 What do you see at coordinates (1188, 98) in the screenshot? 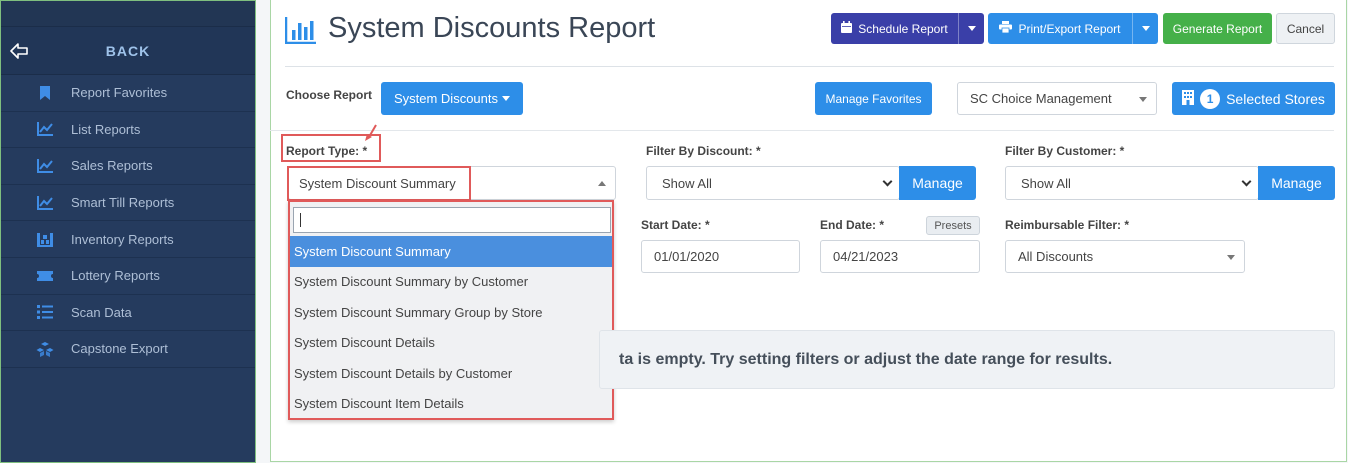
I see `building-icon` at bounding box center [1188, 98].